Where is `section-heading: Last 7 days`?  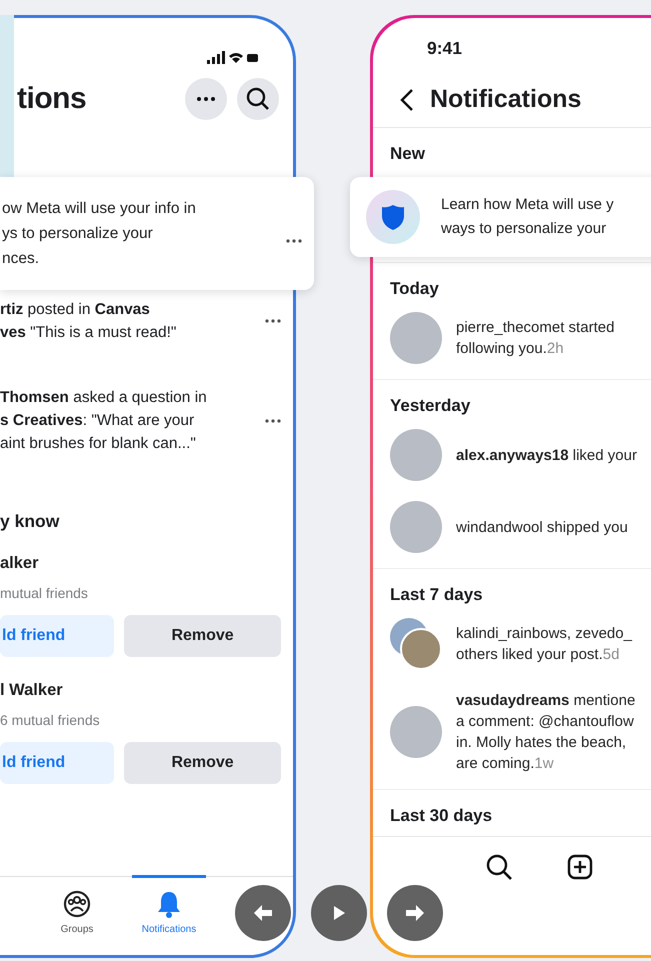
section-heading: Last 7 days is located at coordinates (437, 595).